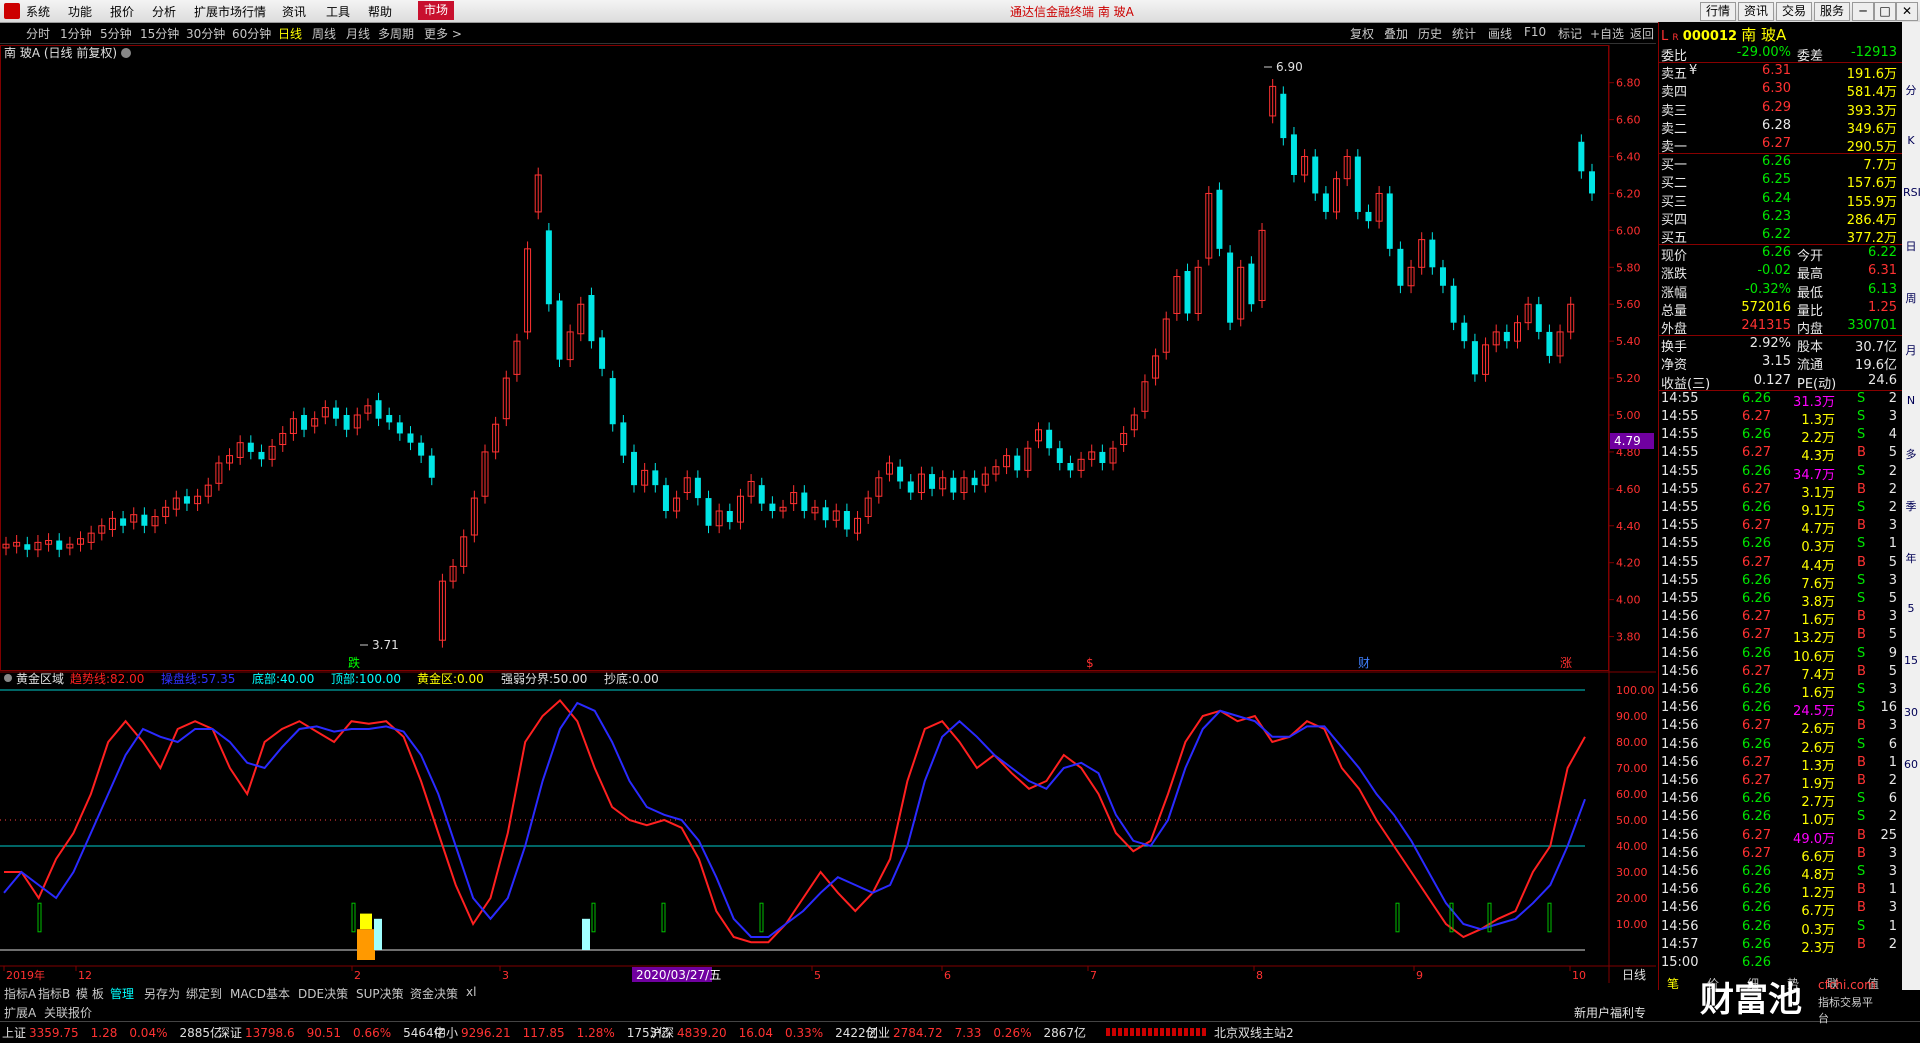  I want to click on quote-footer-tab: 笔, so click(1673, 983).